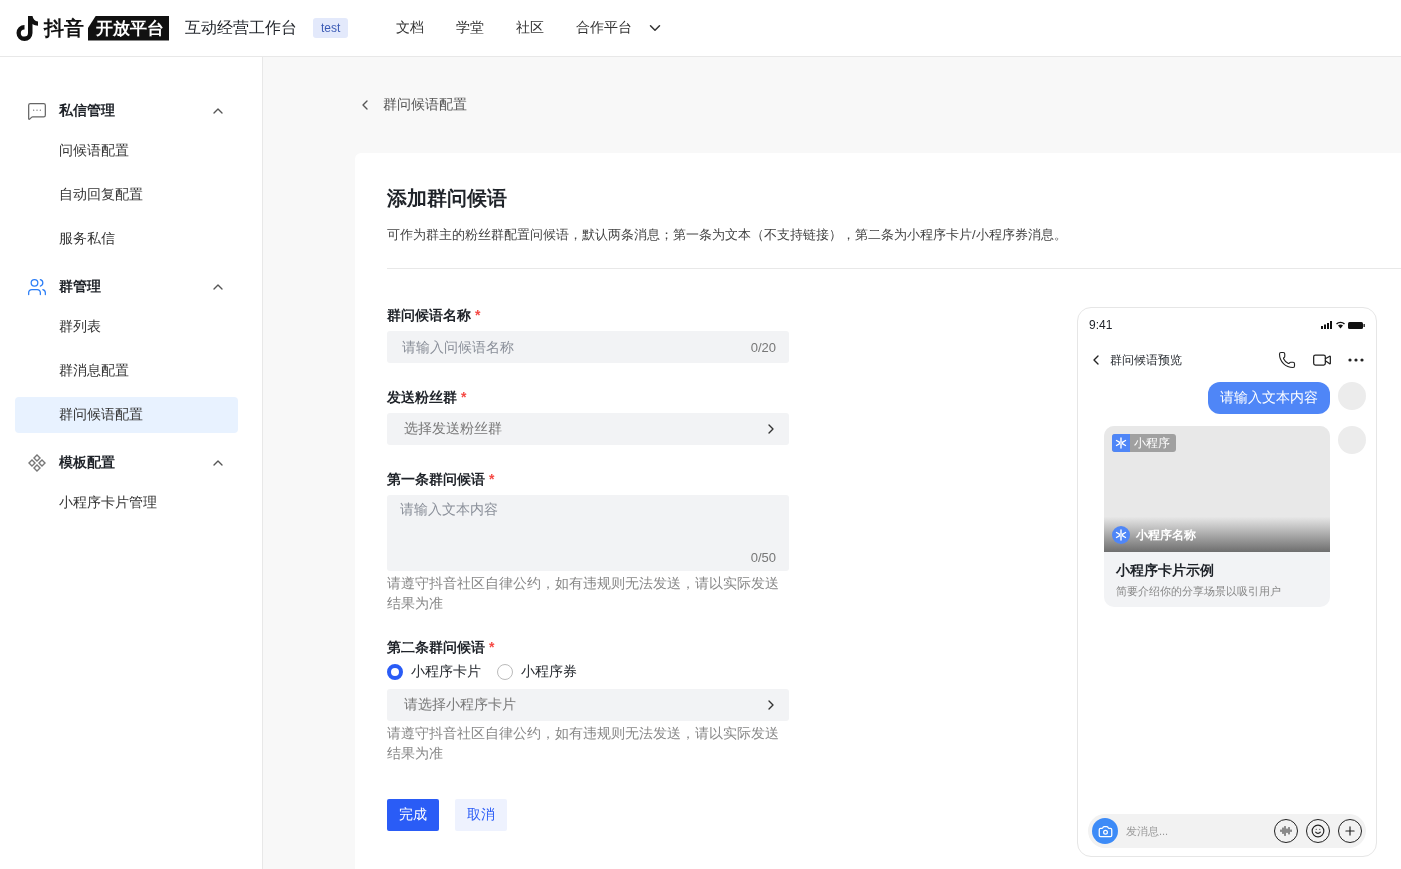 This screenshot has width=1401, height=869. What do you see at coordinates (727, 235) in the screenshot?
I see `description: 可作为群主的粉丝群配置问候语，默认两条消息；第一条为文本（不支持链接），第二条为小程序卡片/小程序券消息。` at bounding box center [727, 235].